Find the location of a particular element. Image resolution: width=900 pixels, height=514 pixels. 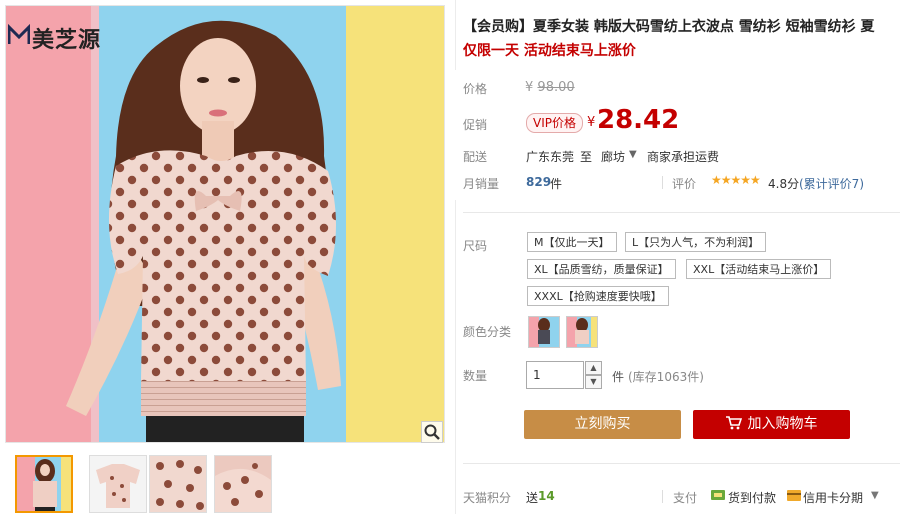

monthly-sales-unit: 件 is located at coordinates (556, 184).